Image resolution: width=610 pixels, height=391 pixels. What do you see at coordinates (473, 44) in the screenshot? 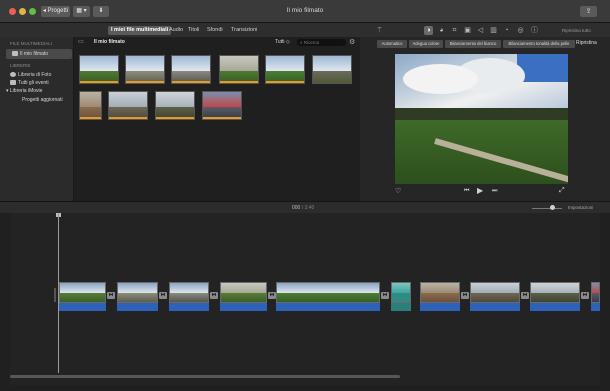
I see `white-balance-button: Bilanciamento del bianco` at bounding box center [473, 44].